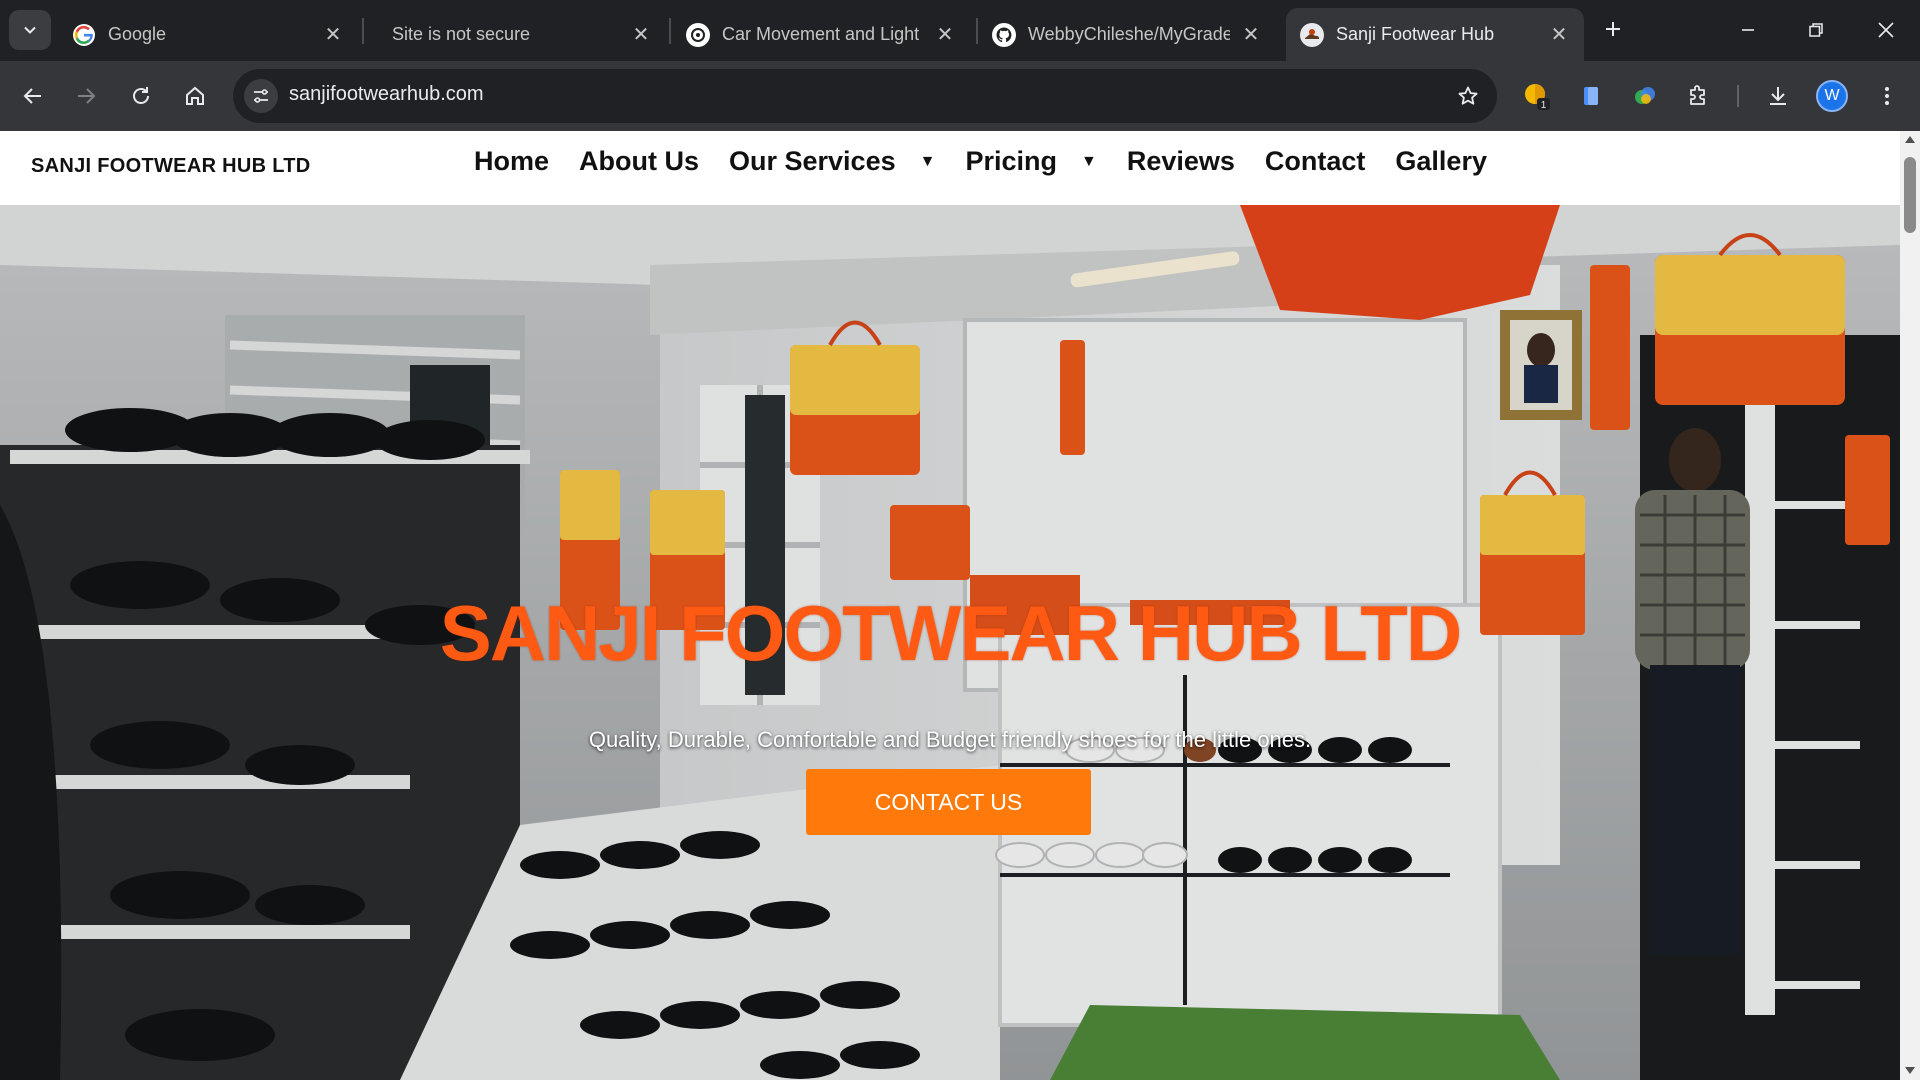  I want to click on nav-about-us: About Us, so click(639, 161).